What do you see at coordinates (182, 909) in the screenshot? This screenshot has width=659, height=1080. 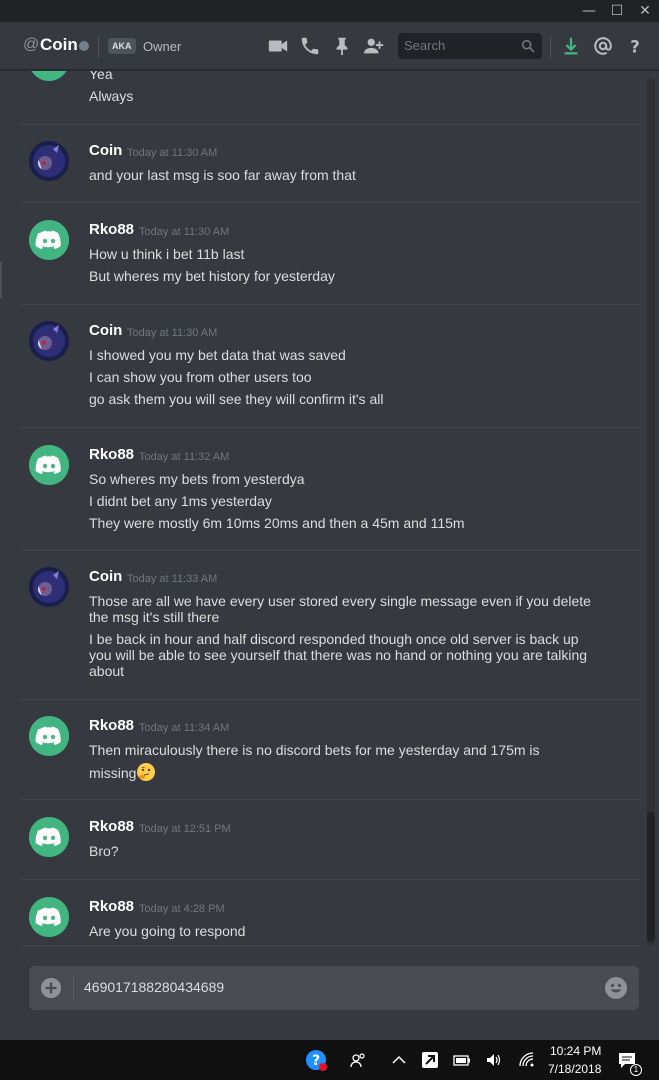 I see `message-timestamp: Today at 4:28 PM` at bounding box center [182, 909].